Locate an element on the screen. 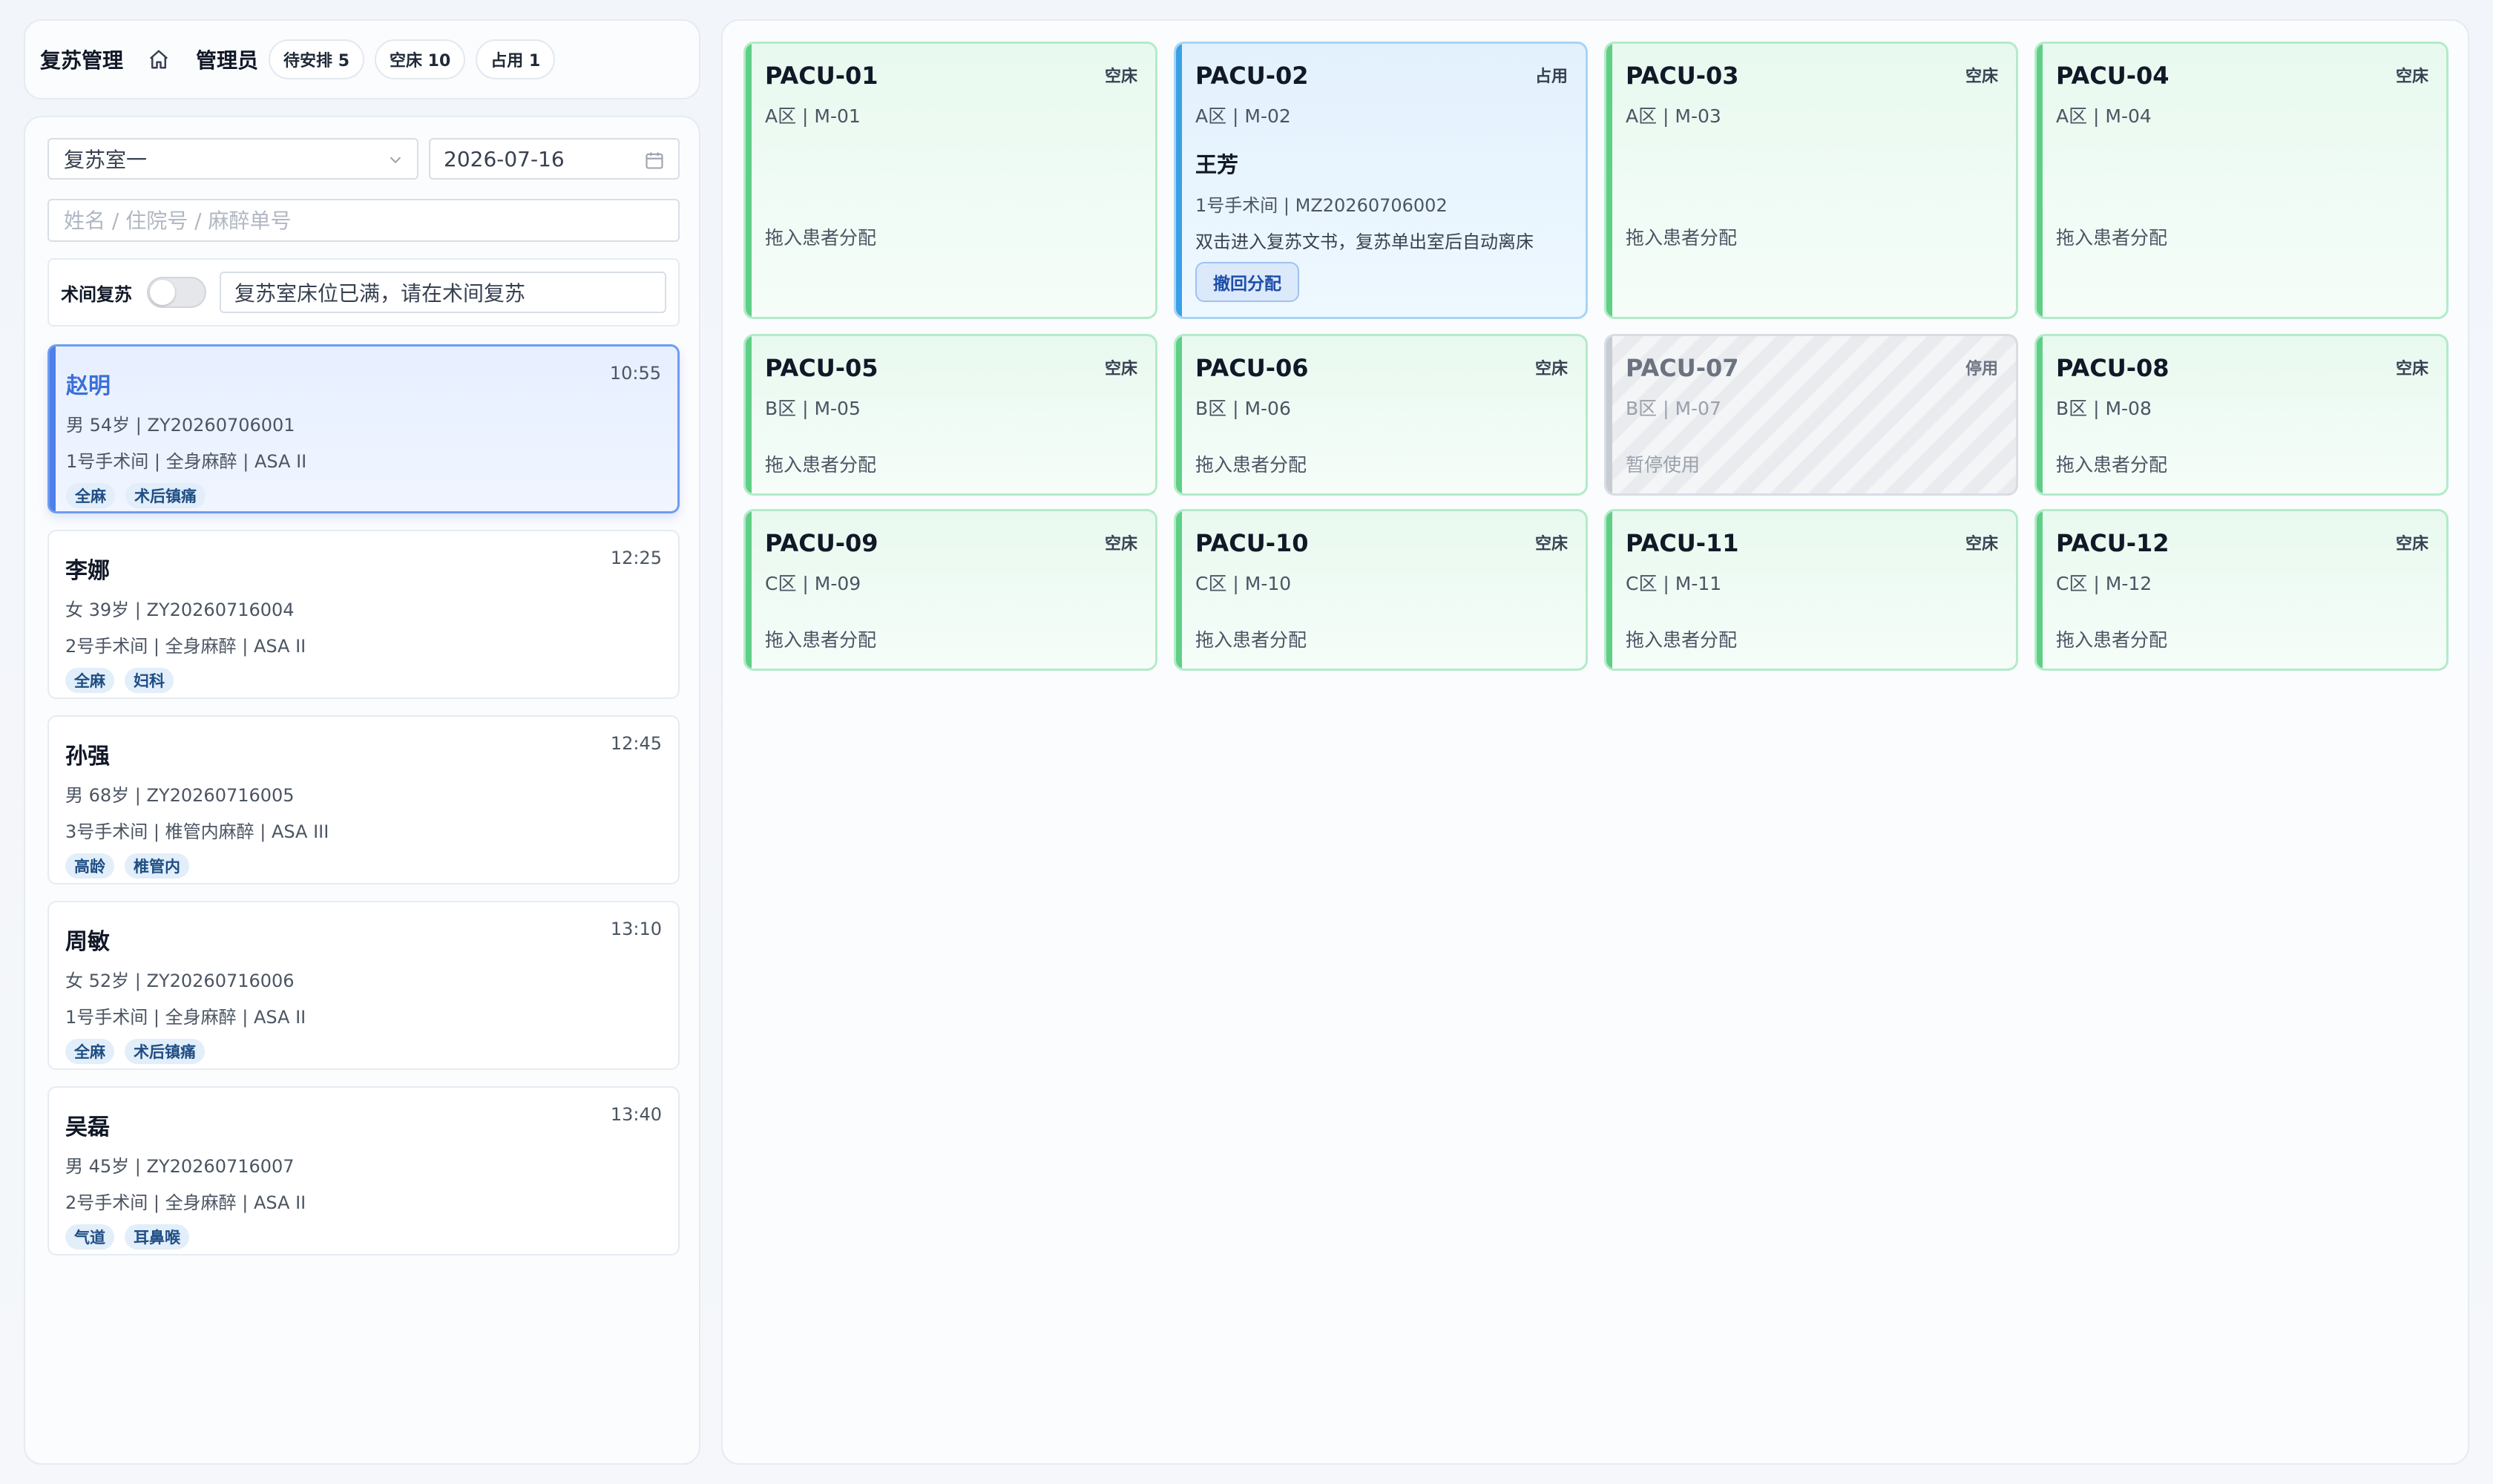  date-picker: 2026-07-16 is located at coordinates (554, 159).